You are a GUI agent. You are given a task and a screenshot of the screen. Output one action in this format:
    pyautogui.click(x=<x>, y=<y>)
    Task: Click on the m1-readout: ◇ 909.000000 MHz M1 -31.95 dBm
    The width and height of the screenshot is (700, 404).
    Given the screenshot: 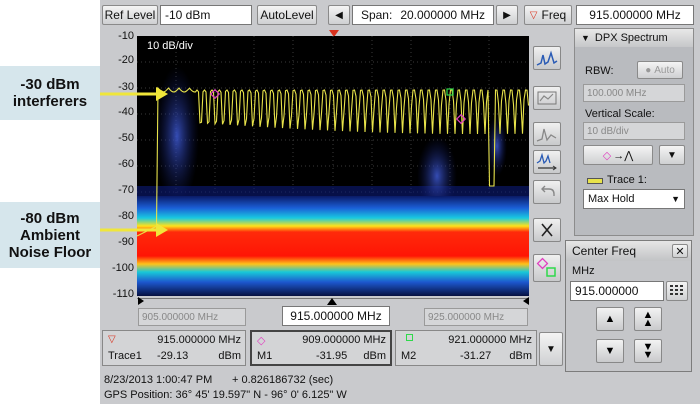 What is the action you would take?
    pyautogui.click(x=321, y=348)
    